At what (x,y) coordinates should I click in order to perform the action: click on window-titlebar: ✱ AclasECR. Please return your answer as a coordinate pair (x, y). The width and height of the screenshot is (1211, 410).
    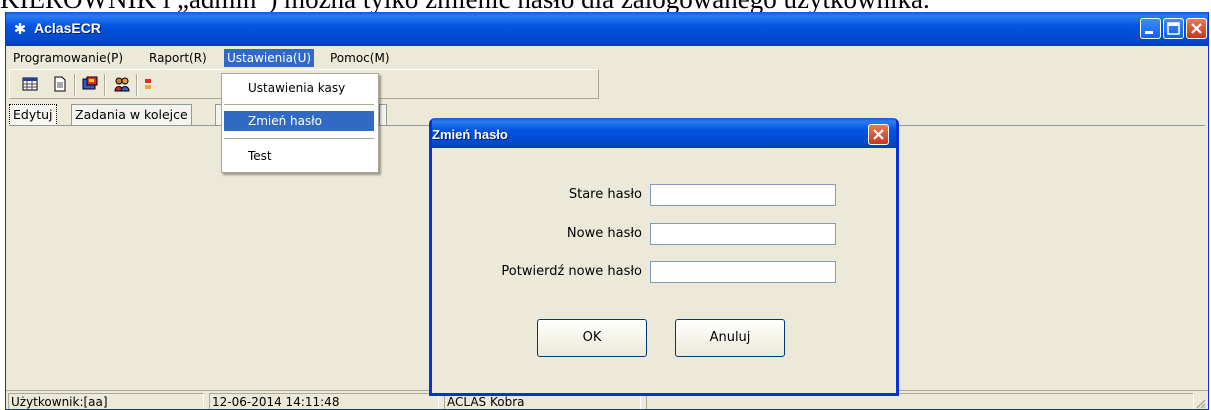
    Looking at the image, I should click on (607, 29).